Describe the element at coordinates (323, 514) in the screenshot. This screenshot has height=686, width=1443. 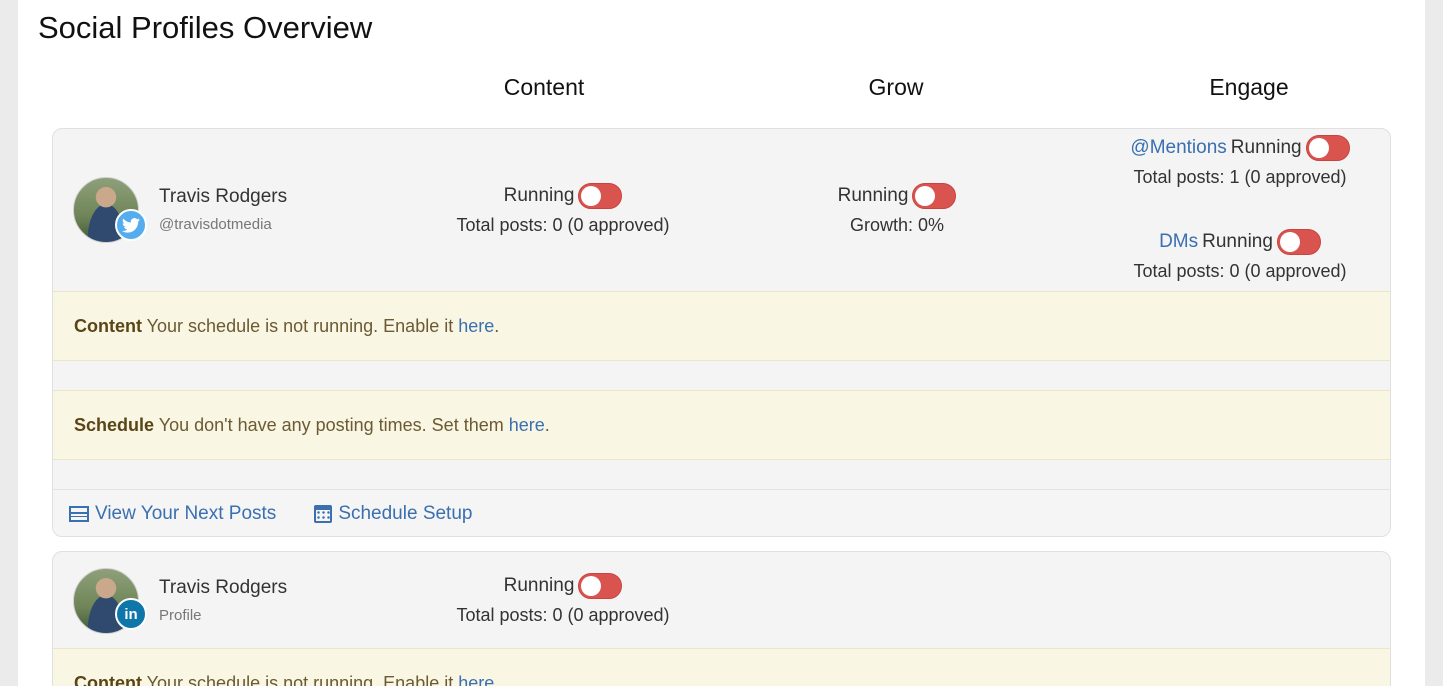
I see `calendar-icon` at that location.